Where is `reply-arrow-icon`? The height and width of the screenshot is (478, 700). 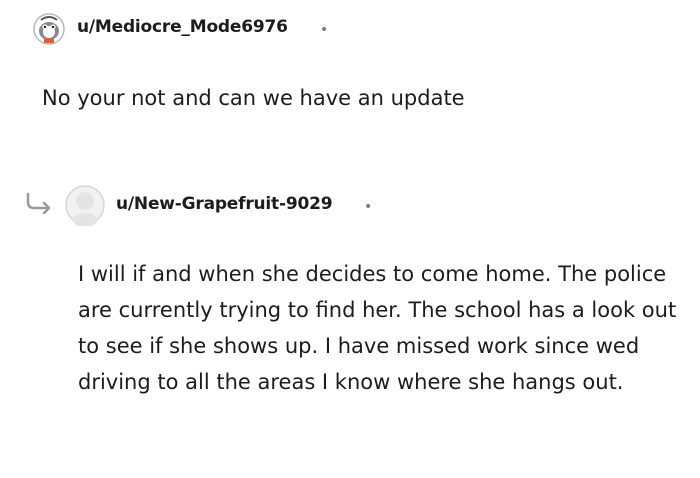
reply-arrow-icon is located at coordinates (39, 202).